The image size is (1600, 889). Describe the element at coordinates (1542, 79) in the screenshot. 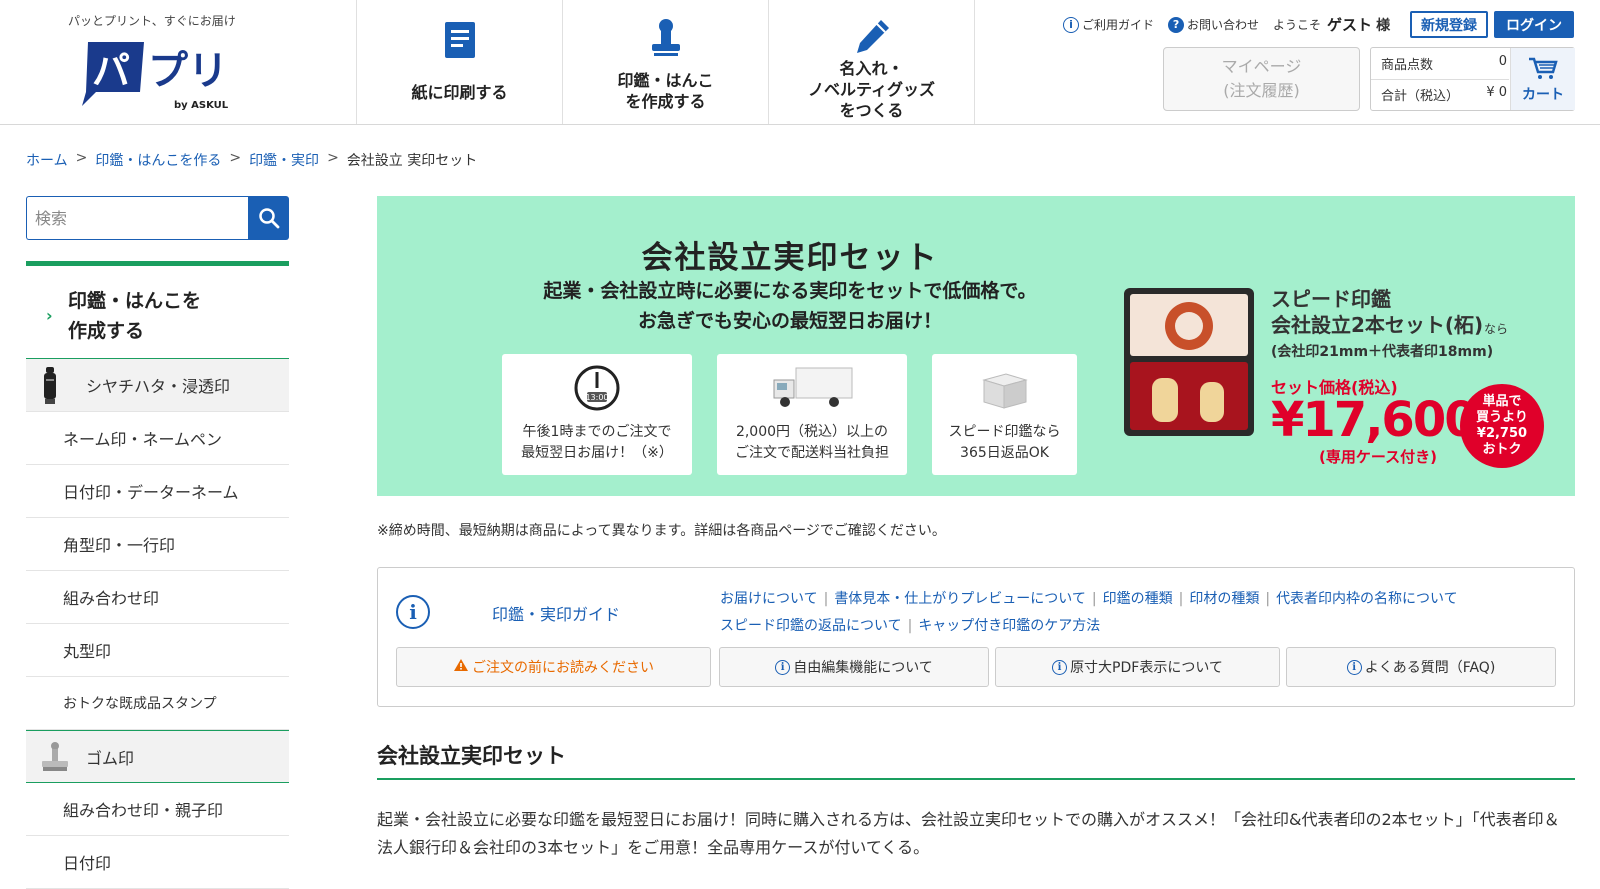

I see `cart-button: カート` at that location.